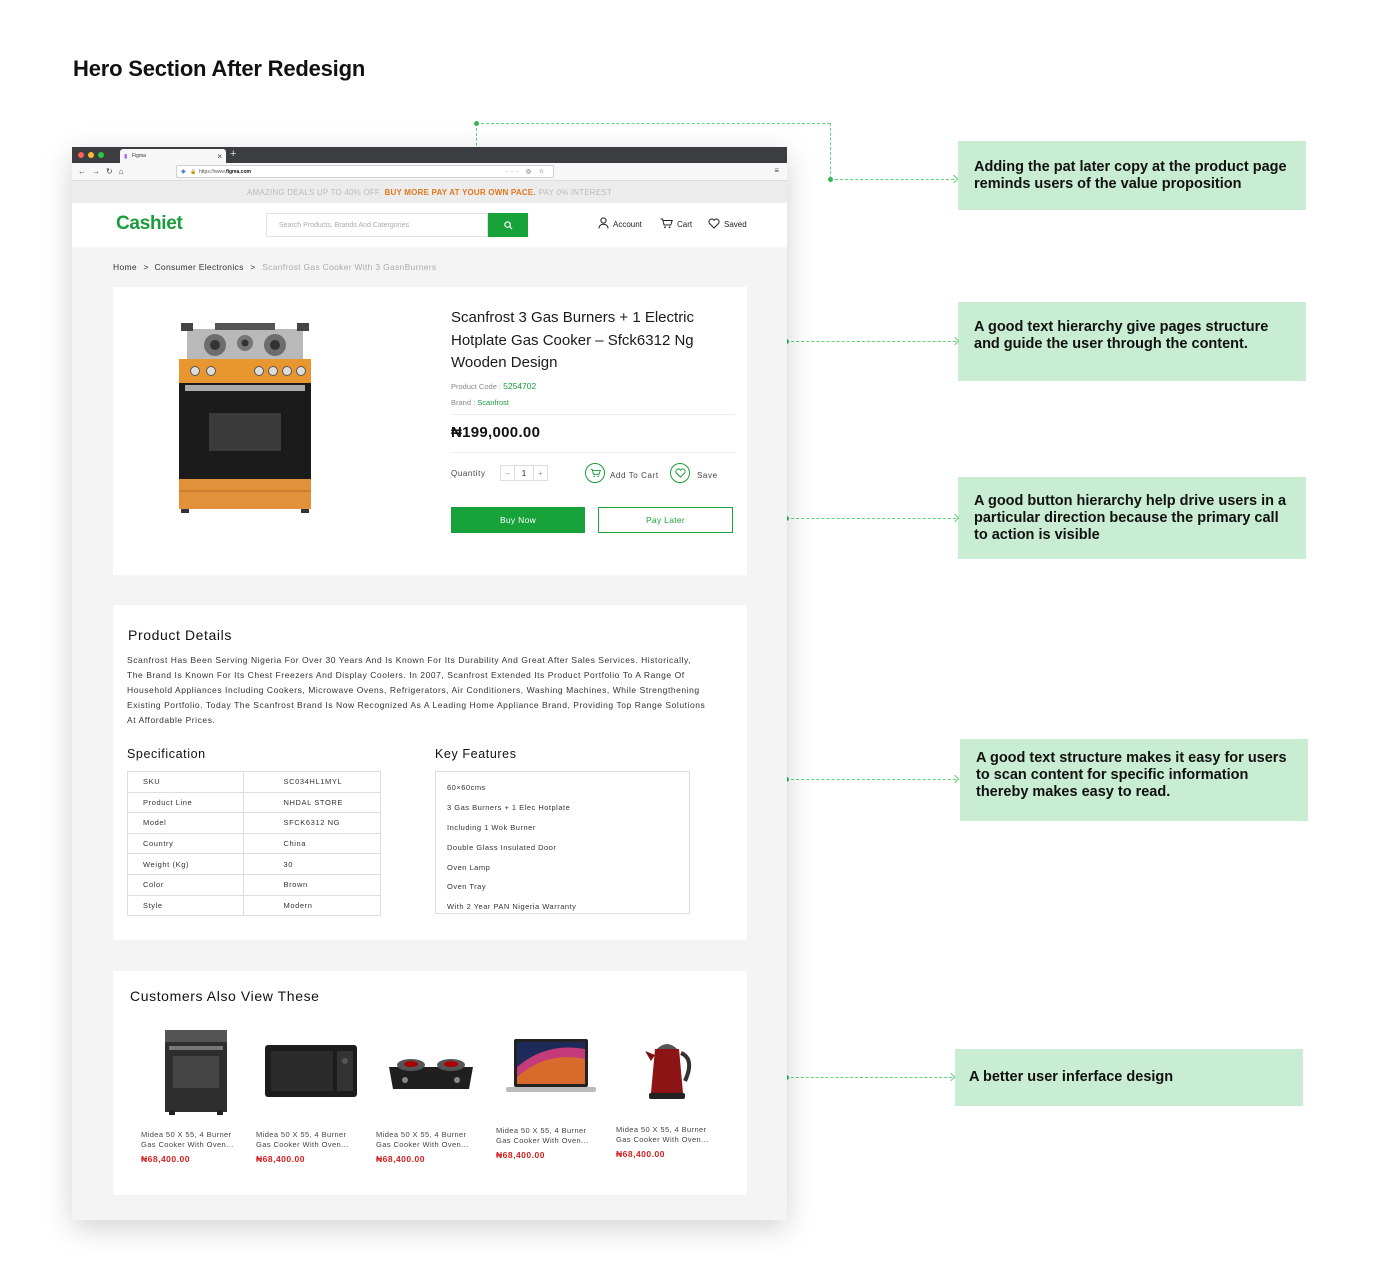  I want to click on save-button: Save, so click(694, 473).